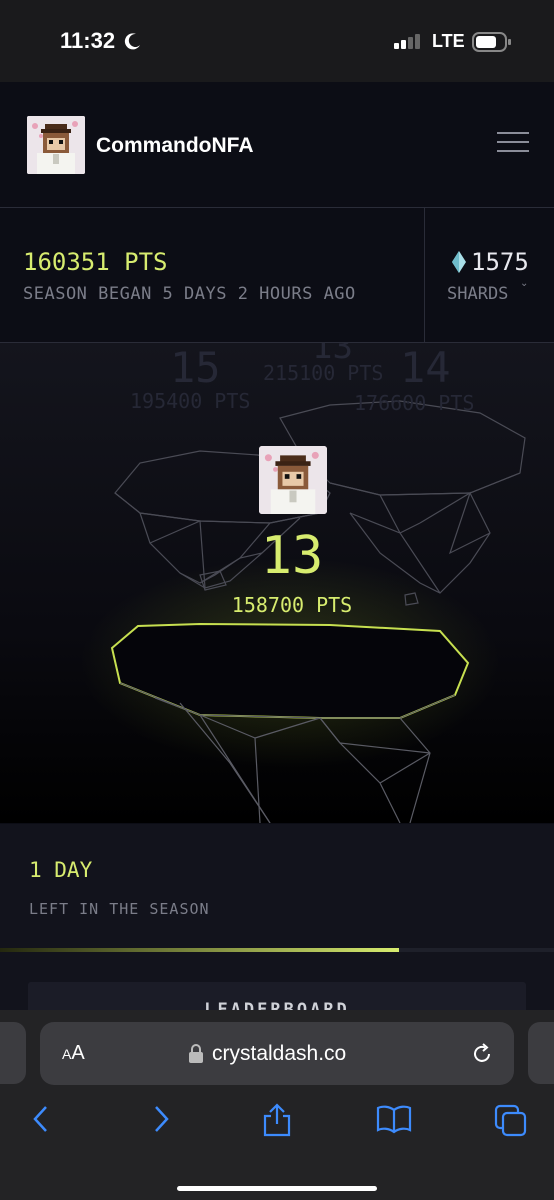  I want to click on rank-left-points: 195400 PTS, so click(190, 401).